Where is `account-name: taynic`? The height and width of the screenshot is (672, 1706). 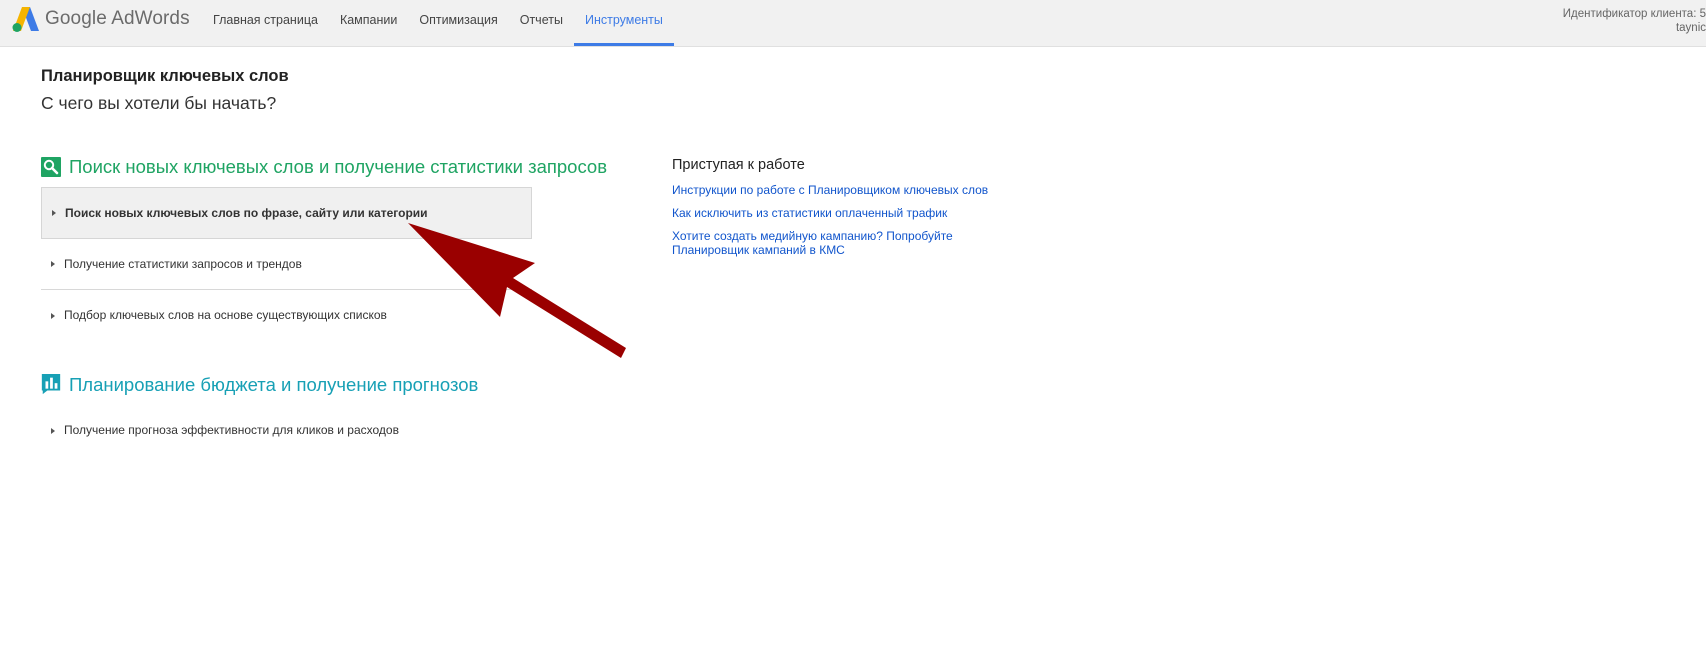
account-name: taynic is located at coordinates (1690, 28).